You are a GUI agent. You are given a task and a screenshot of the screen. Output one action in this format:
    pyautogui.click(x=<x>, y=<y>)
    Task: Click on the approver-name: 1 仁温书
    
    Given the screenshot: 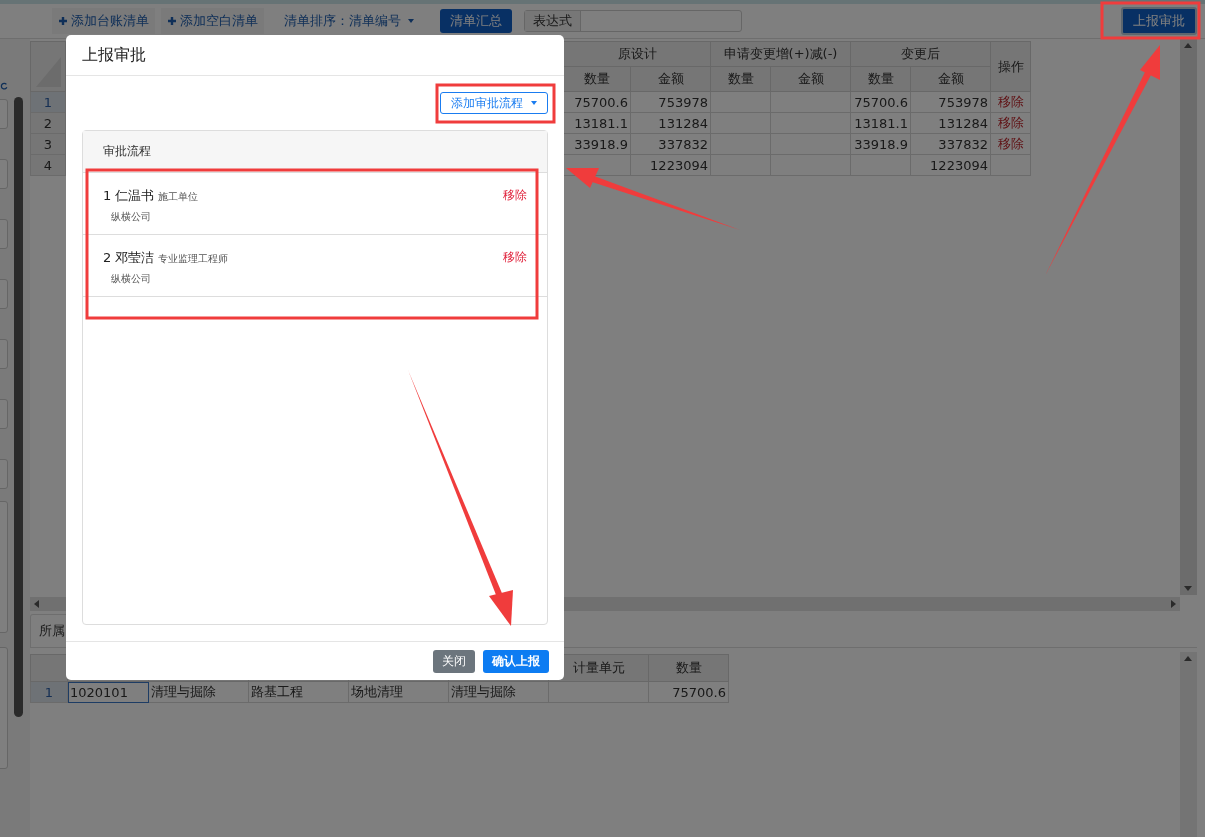 What is the action you would take?
    pyautogui.click(x=129, y=195)
    